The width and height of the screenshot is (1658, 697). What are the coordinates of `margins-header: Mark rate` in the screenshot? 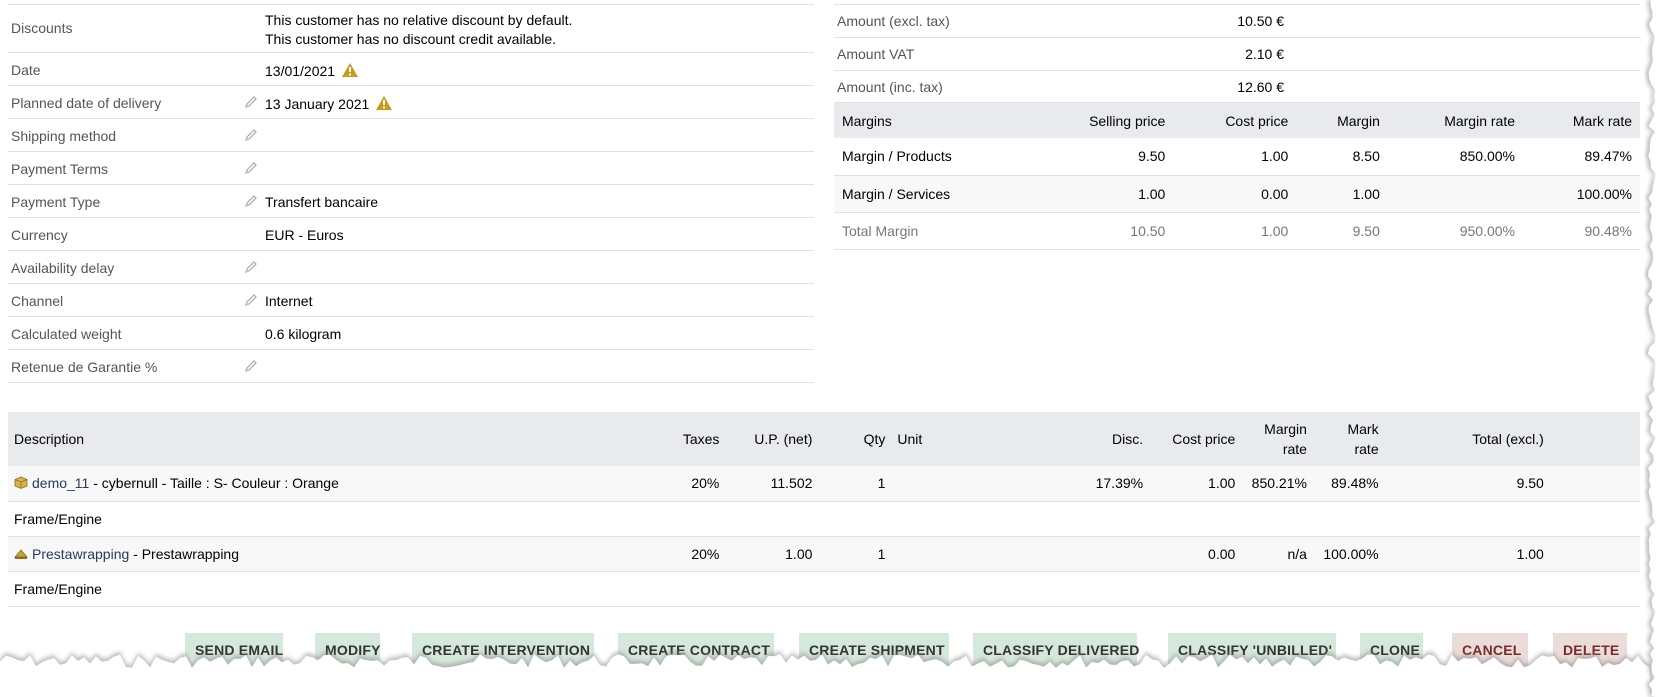 It's located at (1581, 120).